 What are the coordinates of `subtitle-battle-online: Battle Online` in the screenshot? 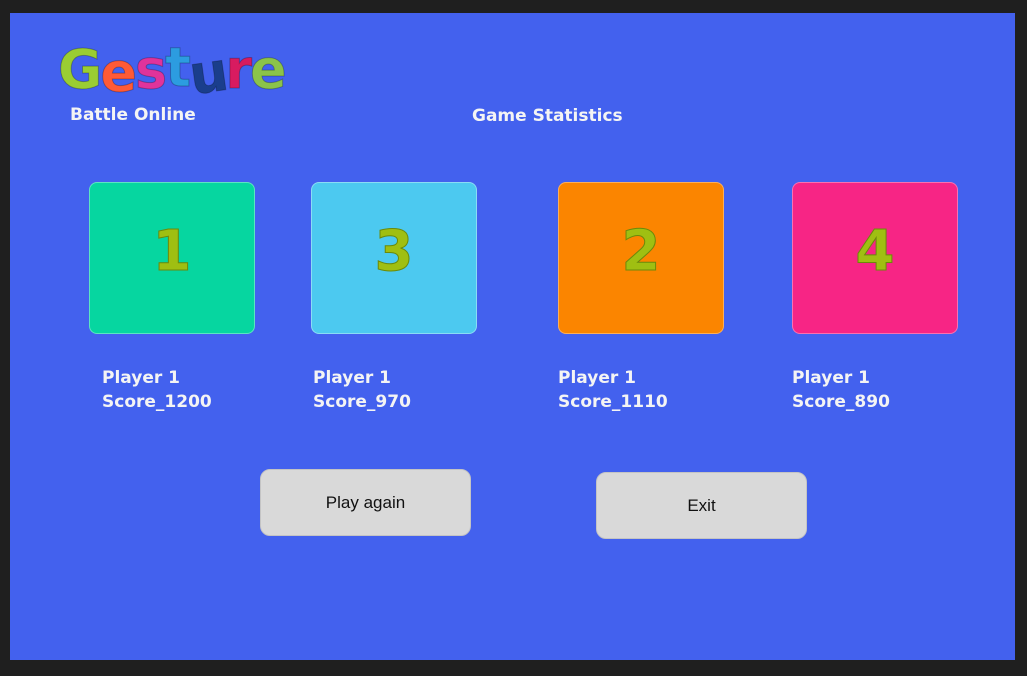 It's located at (133, 115).